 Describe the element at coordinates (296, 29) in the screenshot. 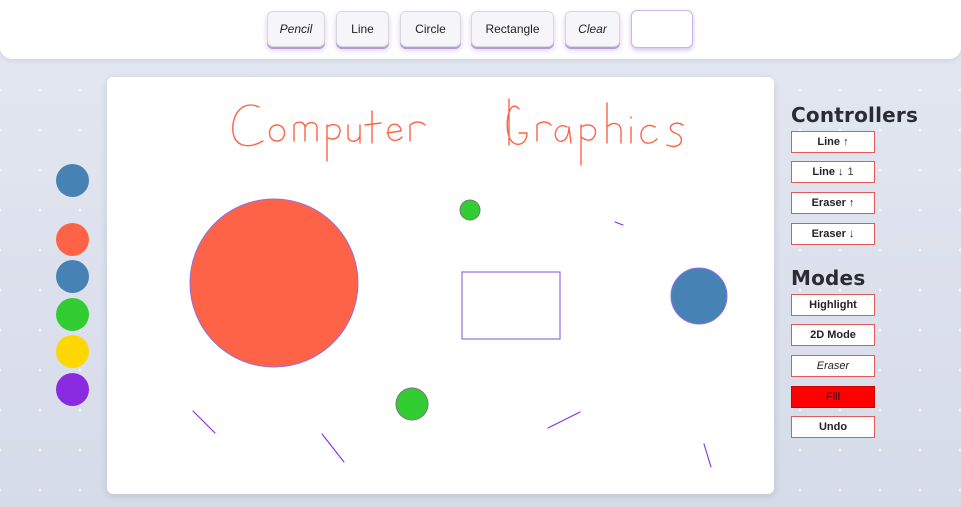

I see `pencil-tool-button: Pencil` at that location.